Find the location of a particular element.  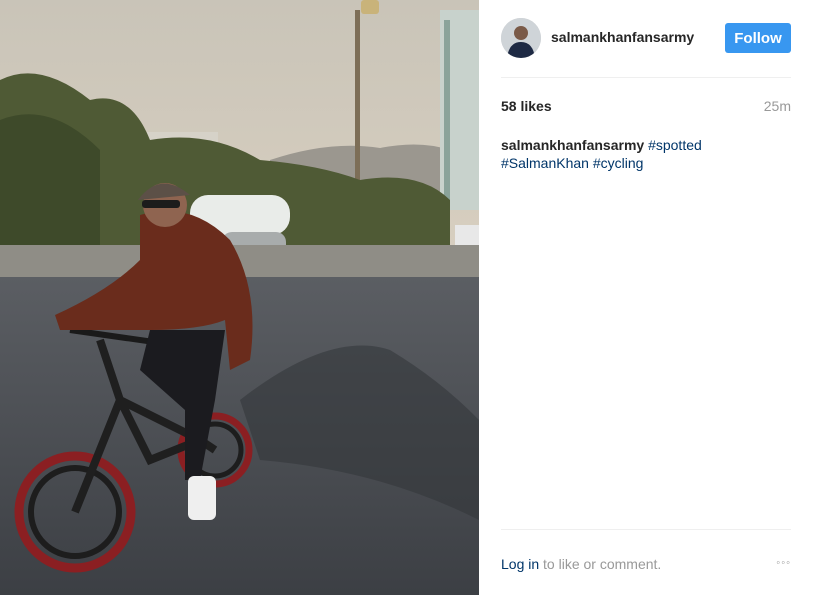

author-username: salmankhanfansarmy is located at coordinates (622, 37).